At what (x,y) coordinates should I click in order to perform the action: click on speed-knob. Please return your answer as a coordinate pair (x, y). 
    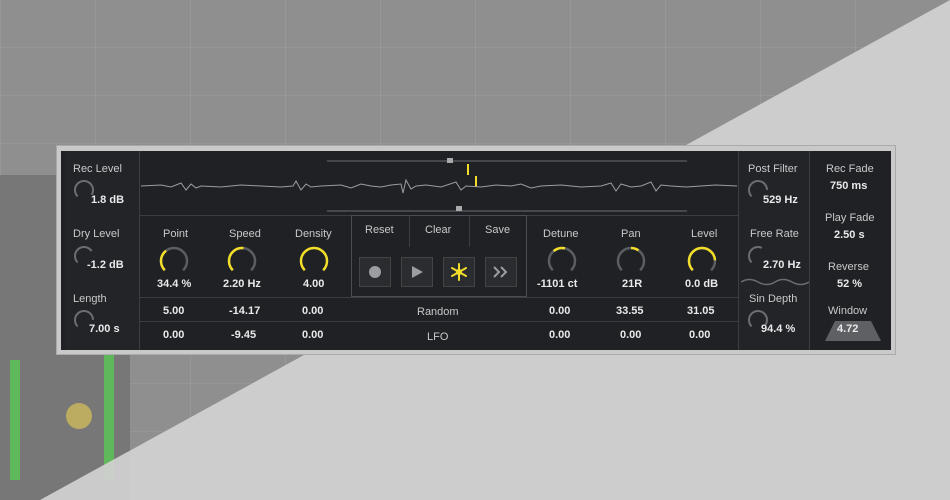
    Looking at the image, I should click on (242, 261).